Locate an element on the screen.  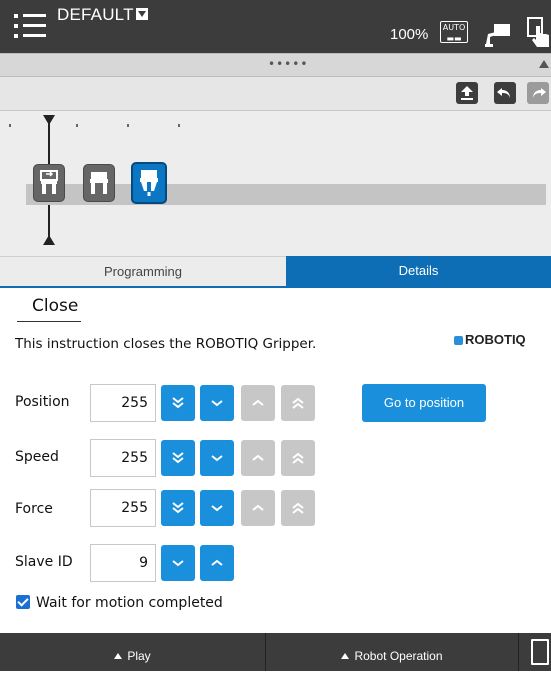
position-label: Position is located at coordinates (42, 402).